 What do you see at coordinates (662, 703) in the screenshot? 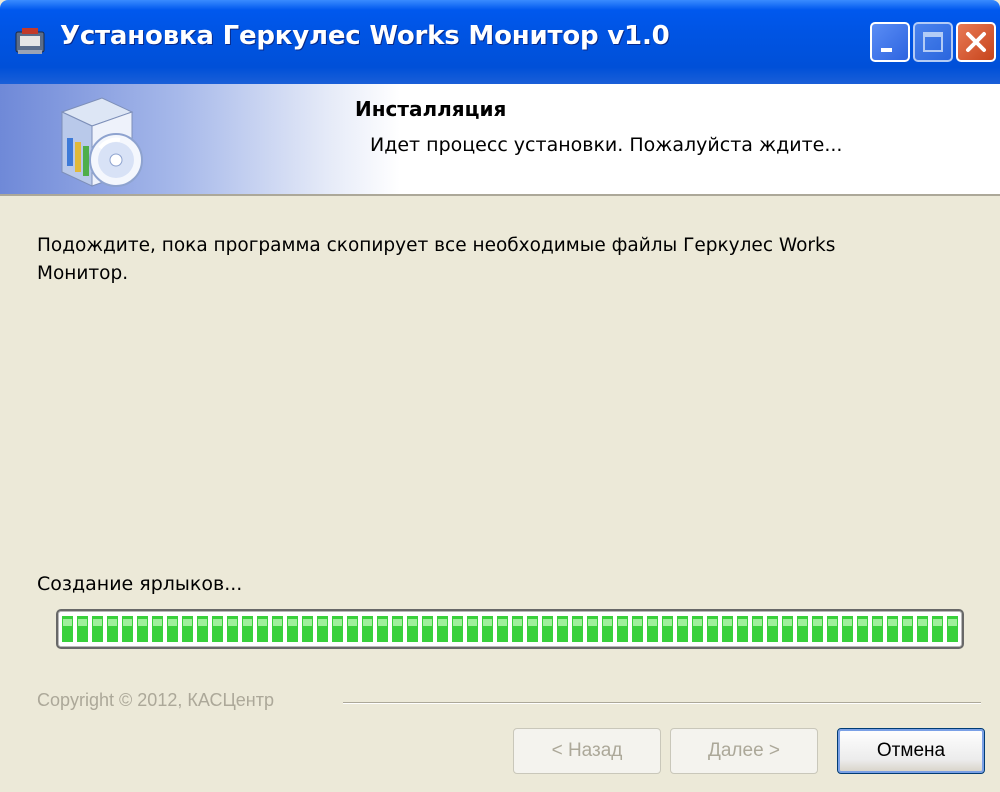
I see `footer-divider` at bounding box center [662, 703].